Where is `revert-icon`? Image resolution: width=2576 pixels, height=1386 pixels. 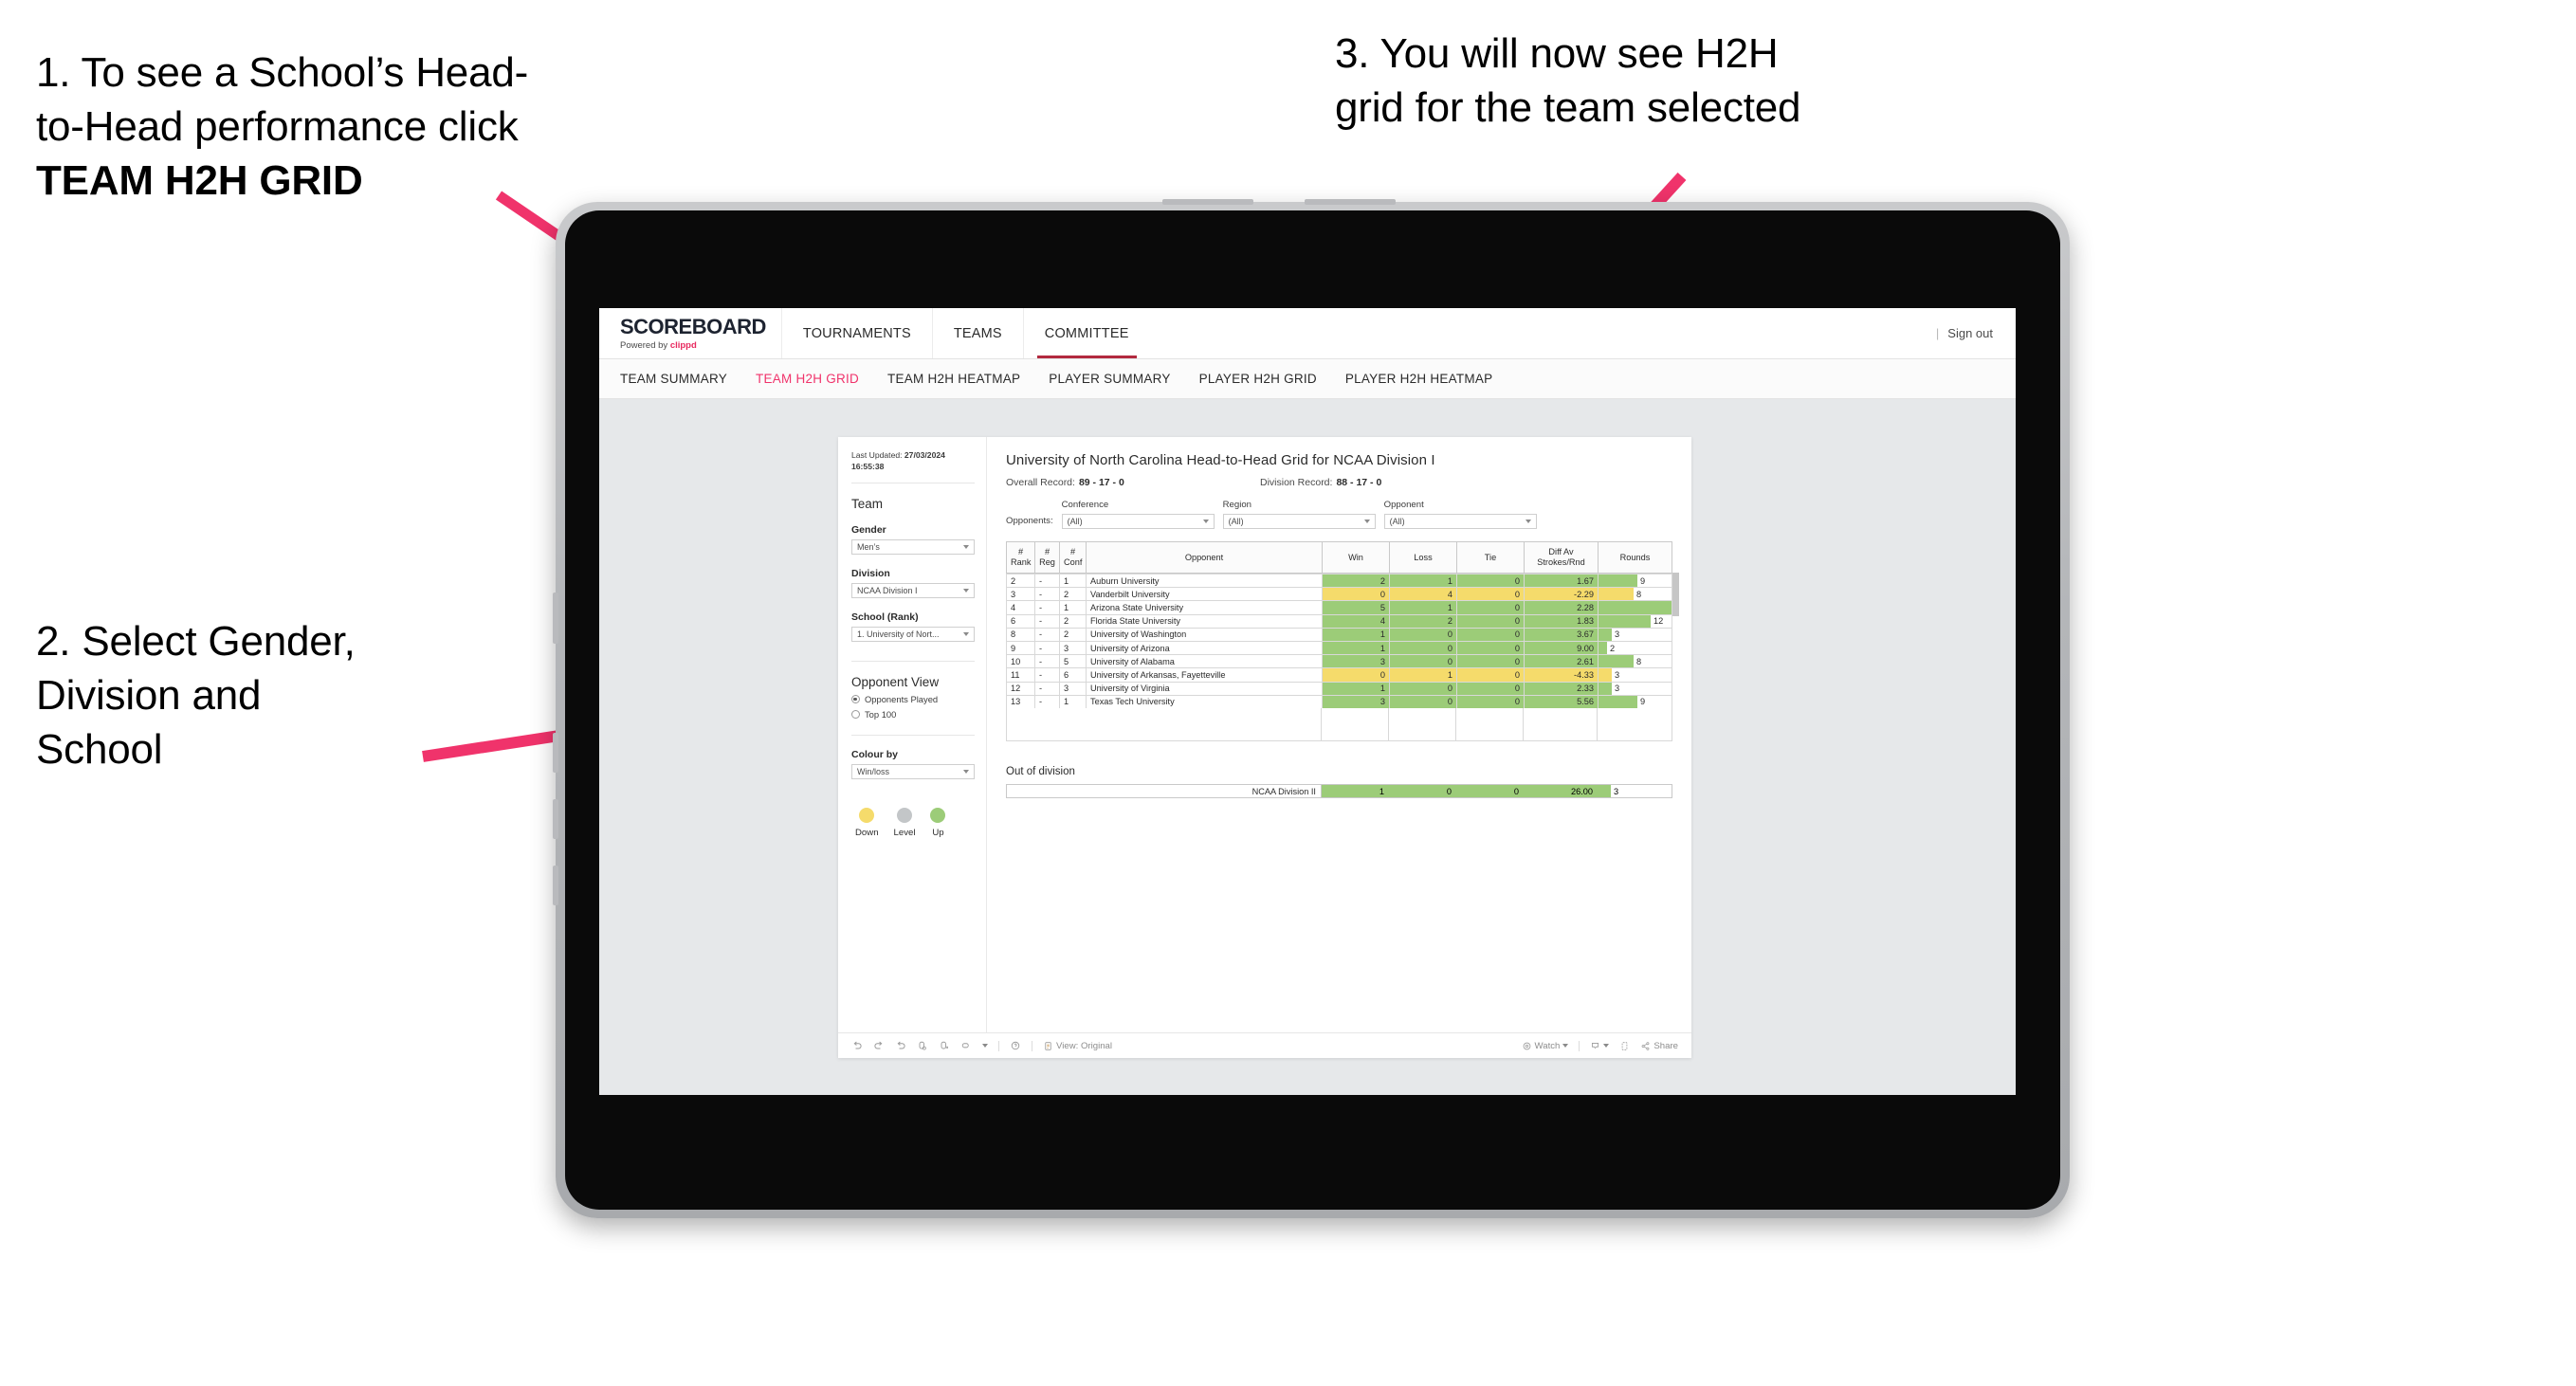
revert-icon is located at coordinates (900, 1045).